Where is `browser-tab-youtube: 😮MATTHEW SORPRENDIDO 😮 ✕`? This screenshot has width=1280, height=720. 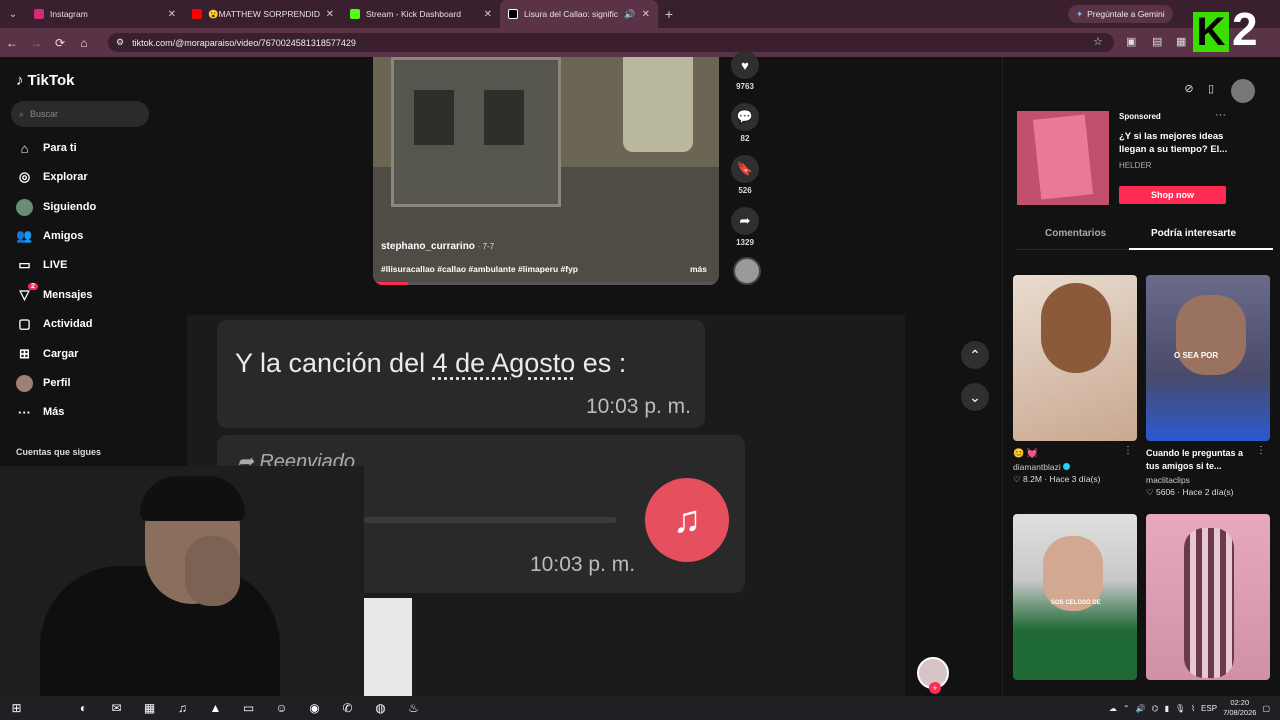
browser-tab-youtube: 😮MATTHEW SORPRENDIDO 😮 ✕ is located at coordinates (263, 14).